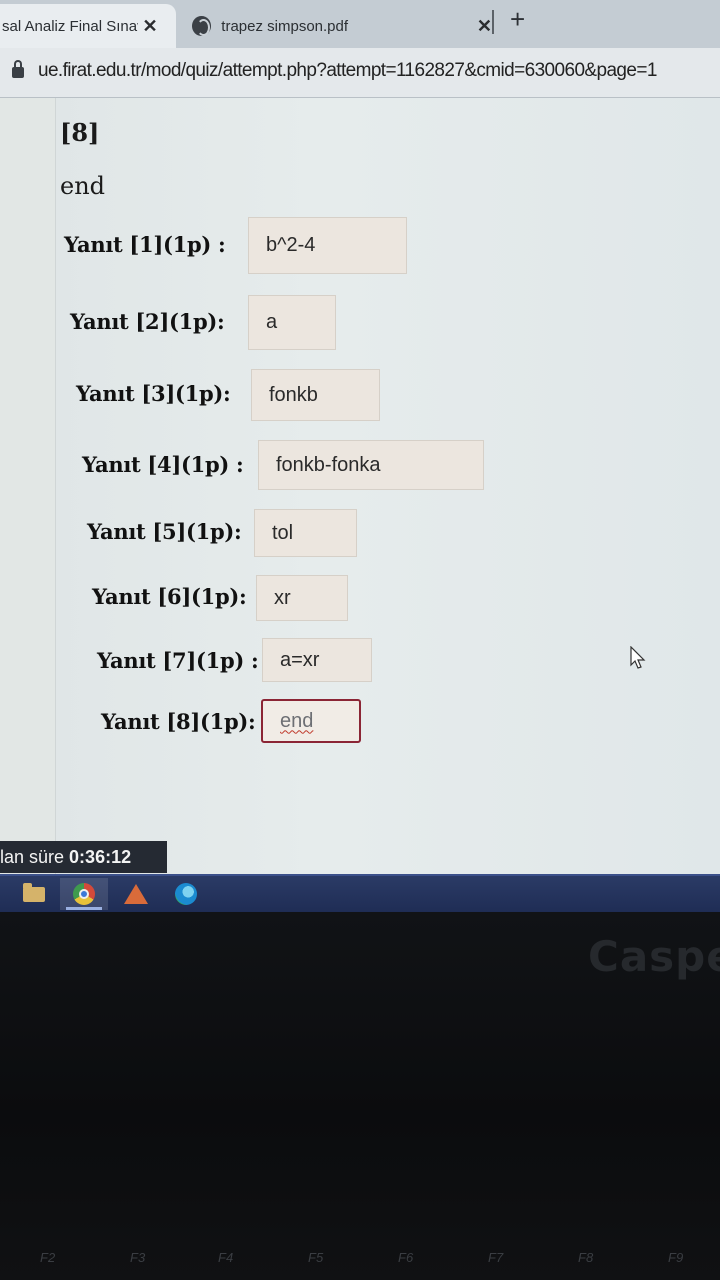 This screenshot has width=720, height=1280. I want to click on edge-button, so click(186, 894).